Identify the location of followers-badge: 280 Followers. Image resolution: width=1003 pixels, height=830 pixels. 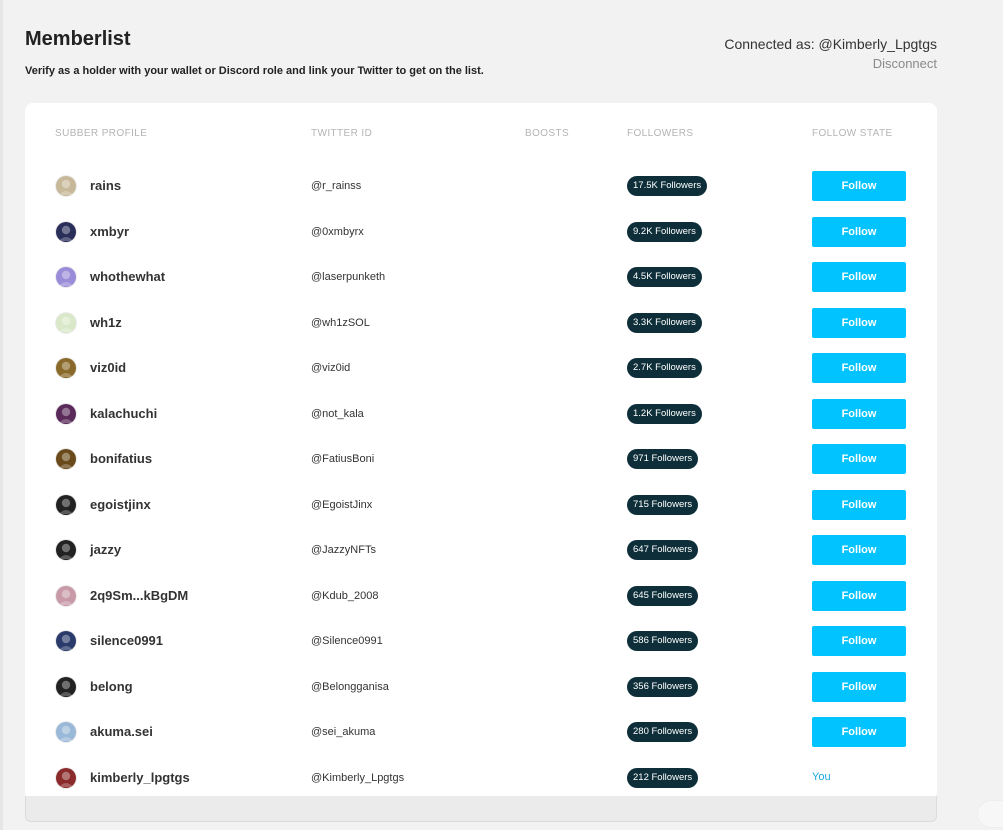
(663, 732).